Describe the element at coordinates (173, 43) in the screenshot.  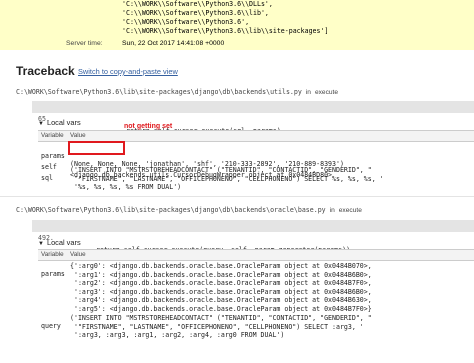
I see `server-time-value: Sun, 22 Oct 2017 14:41:08 +0000` at that location.